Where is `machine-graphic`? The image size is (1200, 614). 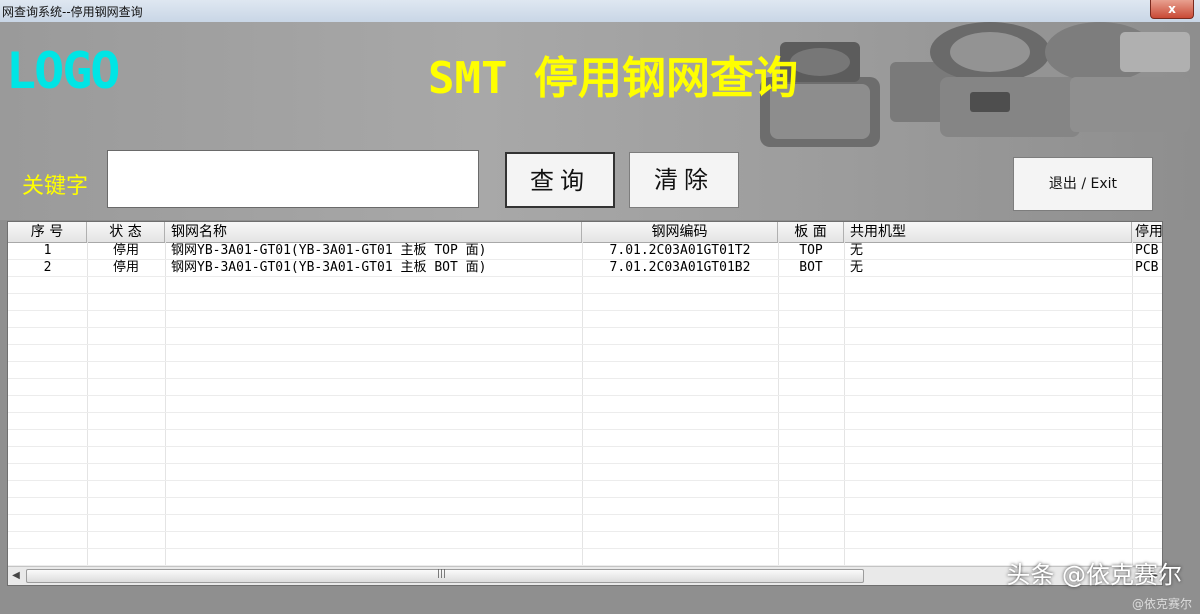 machine-graphic is located at coordinates (975, 84).